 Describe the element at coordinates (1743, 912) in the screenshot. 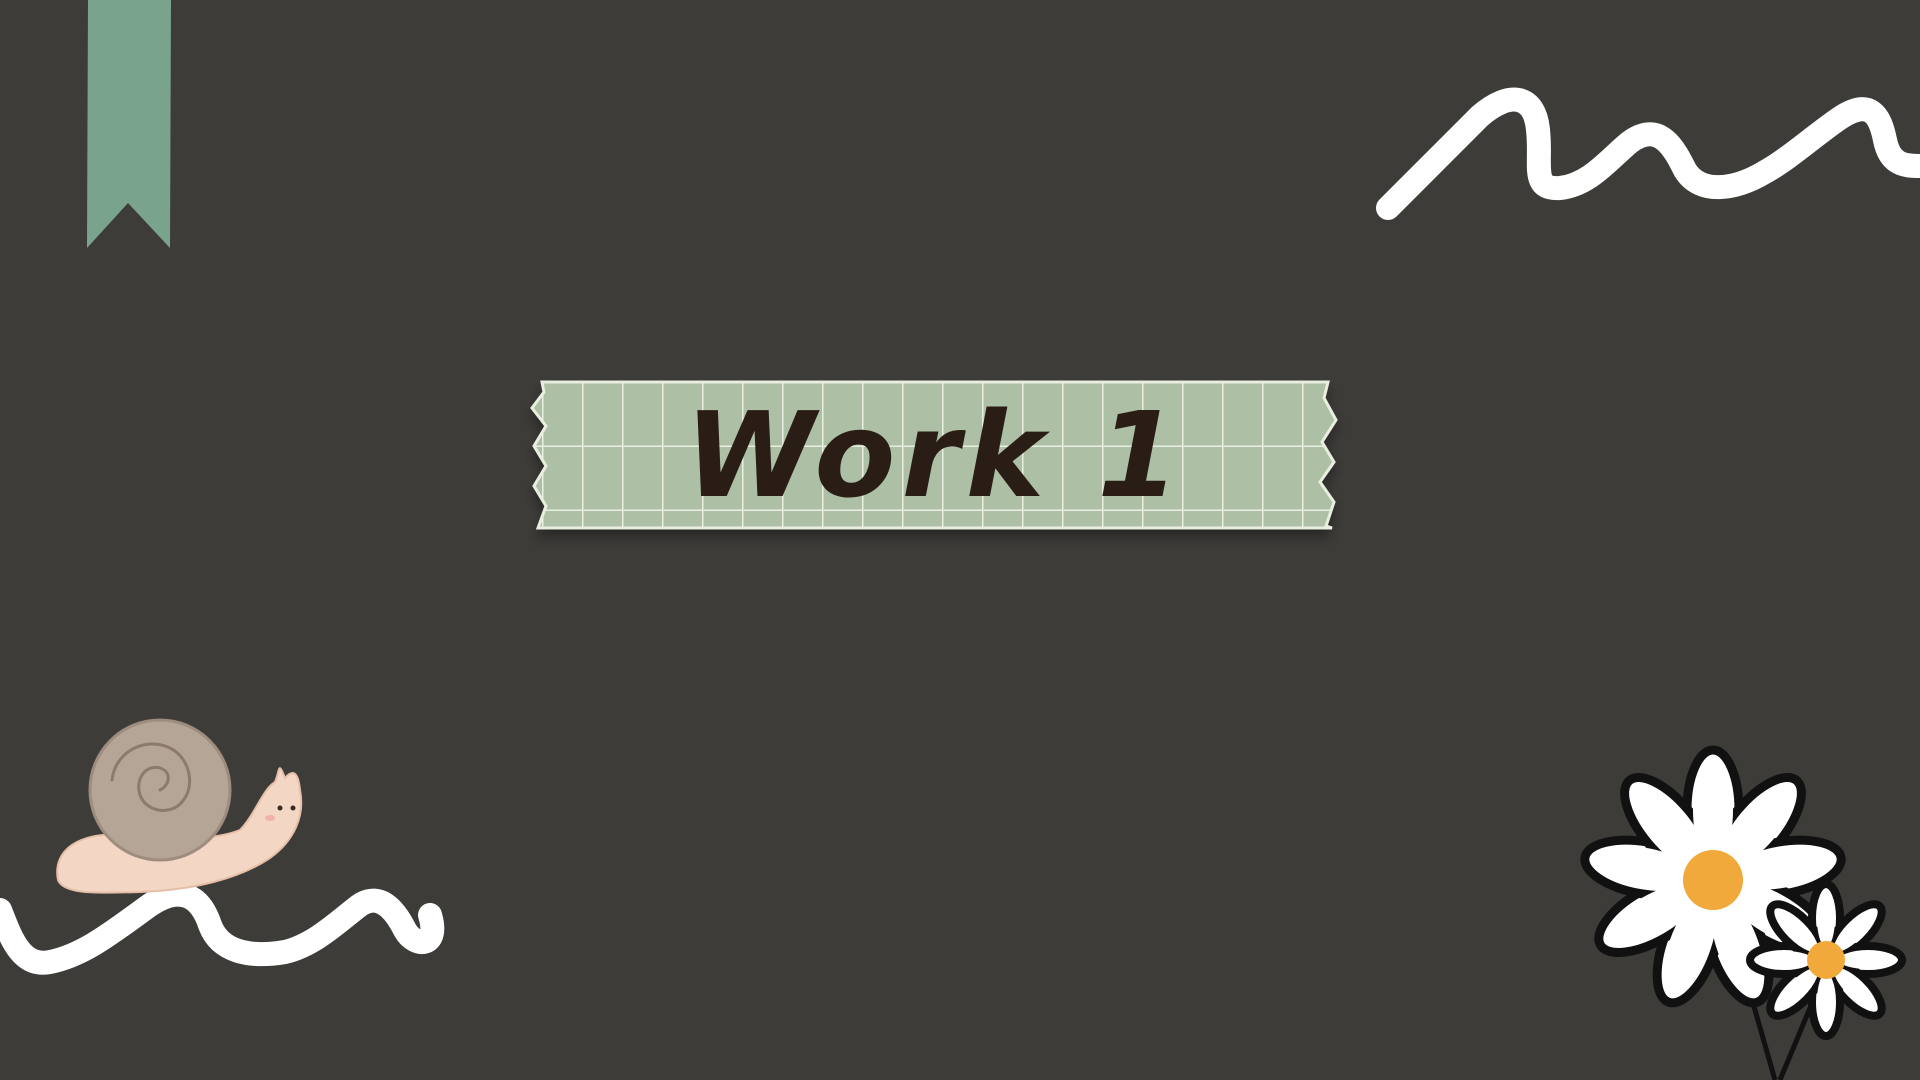

I see `daisy-flowers-illustration` at that location.